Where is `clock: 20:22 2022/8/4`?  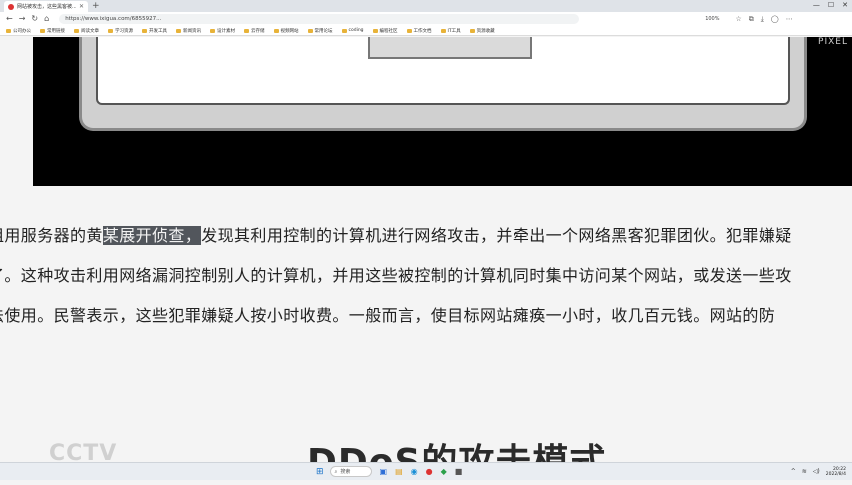 clock: 20:22 2022/8/4 is located at coordinates (836, 472).